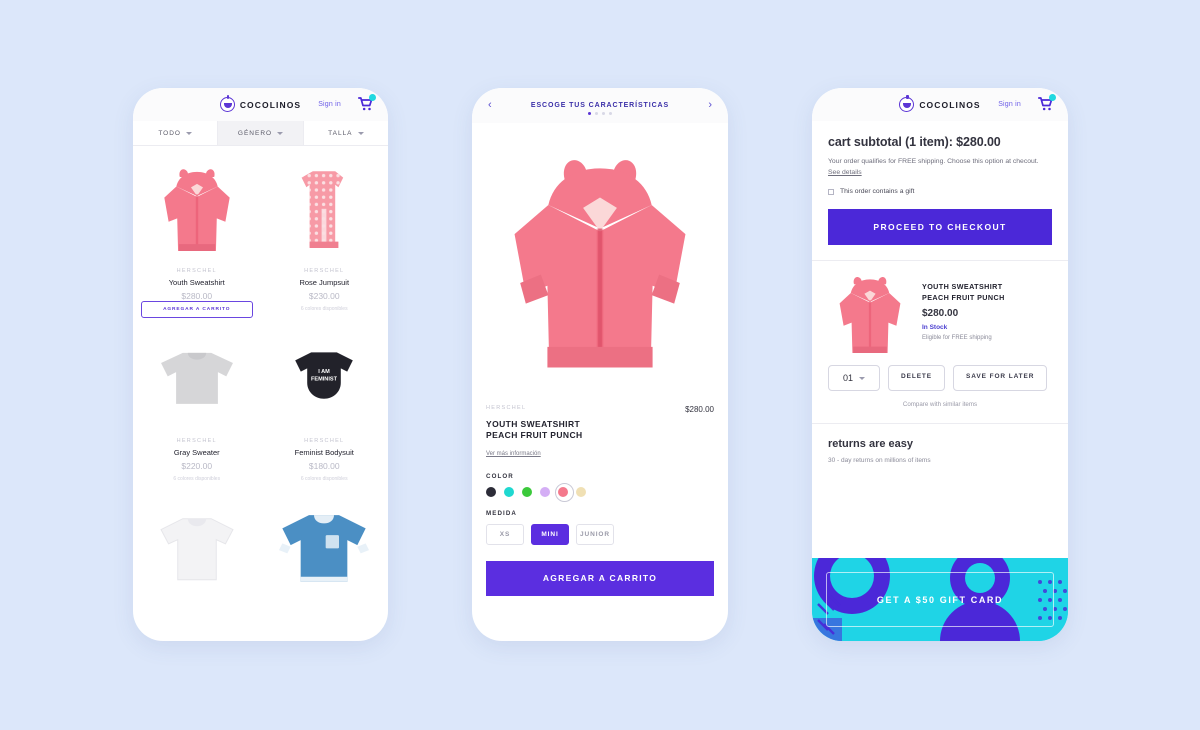 The width and height of the screenshot is (1200, 730). Describe the element at coordinates (600, 578) in the screenshot. I see `add-to-cart-cta: AGREGAR A CARRITO` at that location.